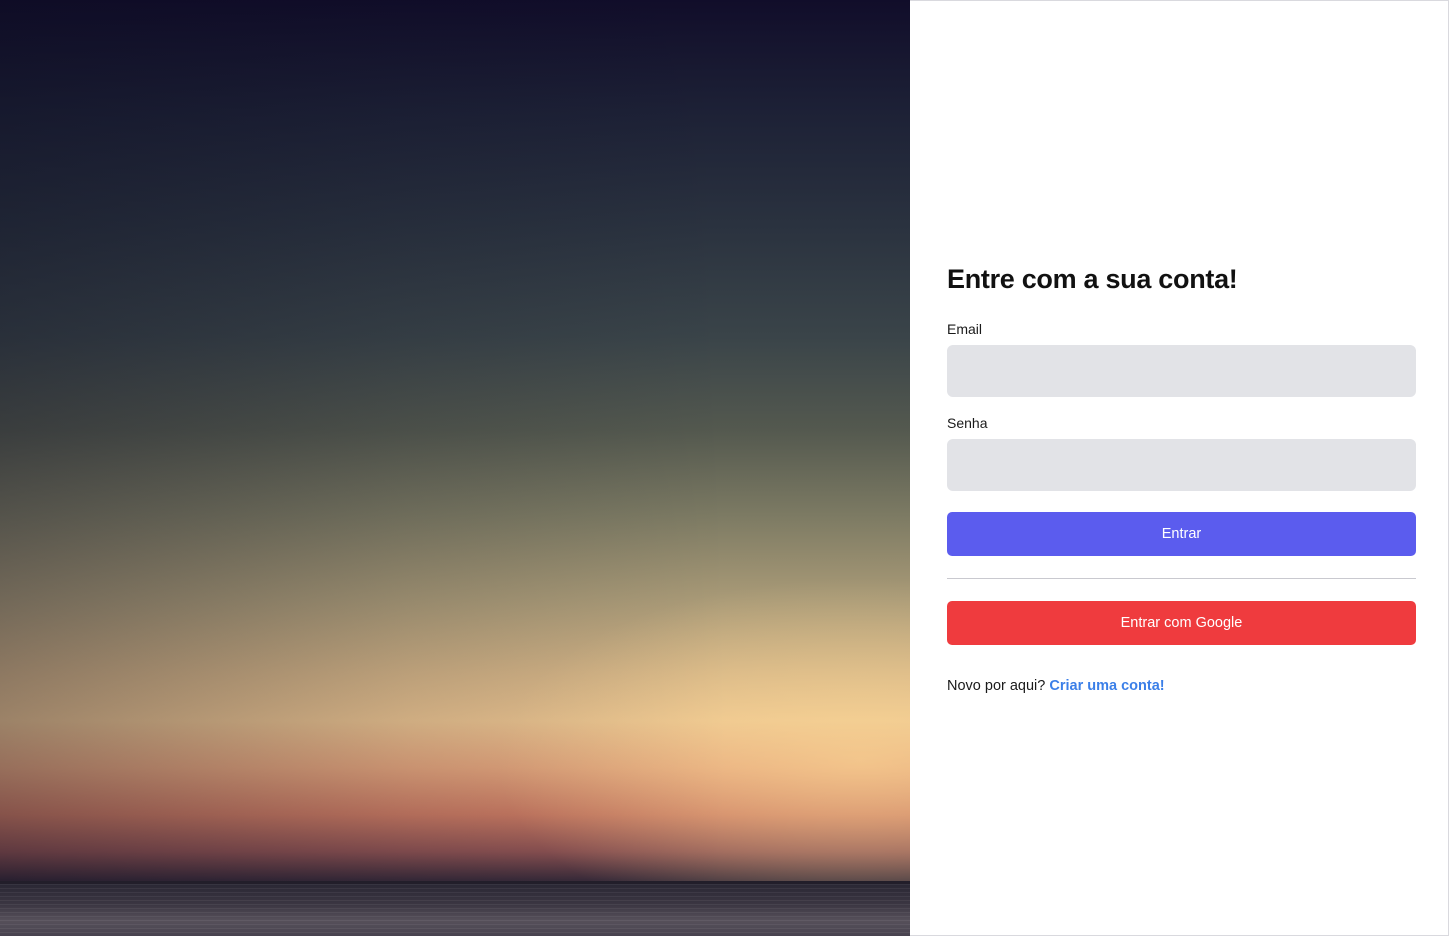 Image resolution: width=1450 pixels, height=936 pixels. I want to click on signup-prompt-text: Novo por aqui?, so click(996, 686).